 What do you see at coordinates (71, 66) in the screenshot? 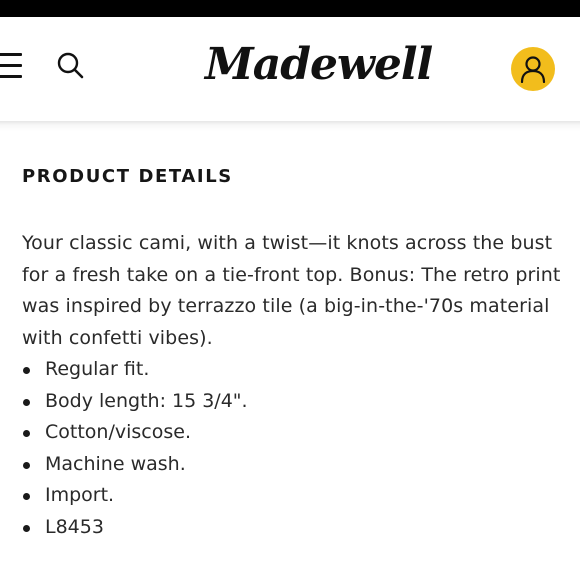
I see `search-icon` at bounding box center [71, 66].